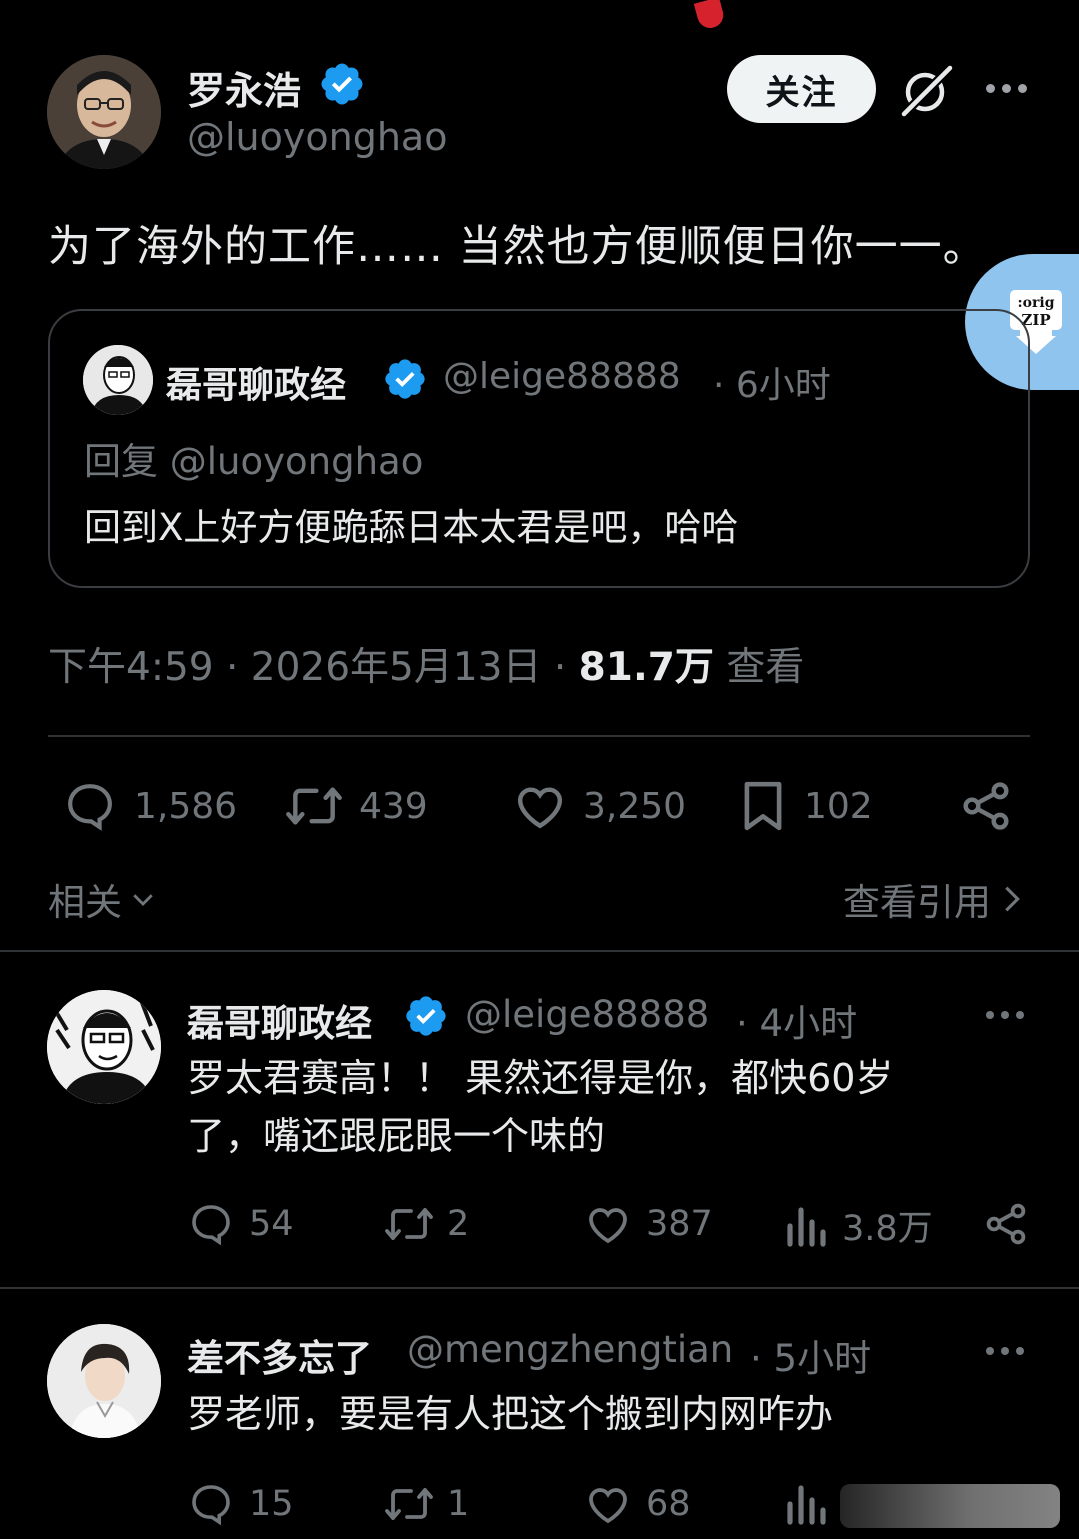 This screenshot has height=1539, width=1079. Describe the element at coordinates (710, 15) in the screenshot. I see `red-marker-decoration` at that location.